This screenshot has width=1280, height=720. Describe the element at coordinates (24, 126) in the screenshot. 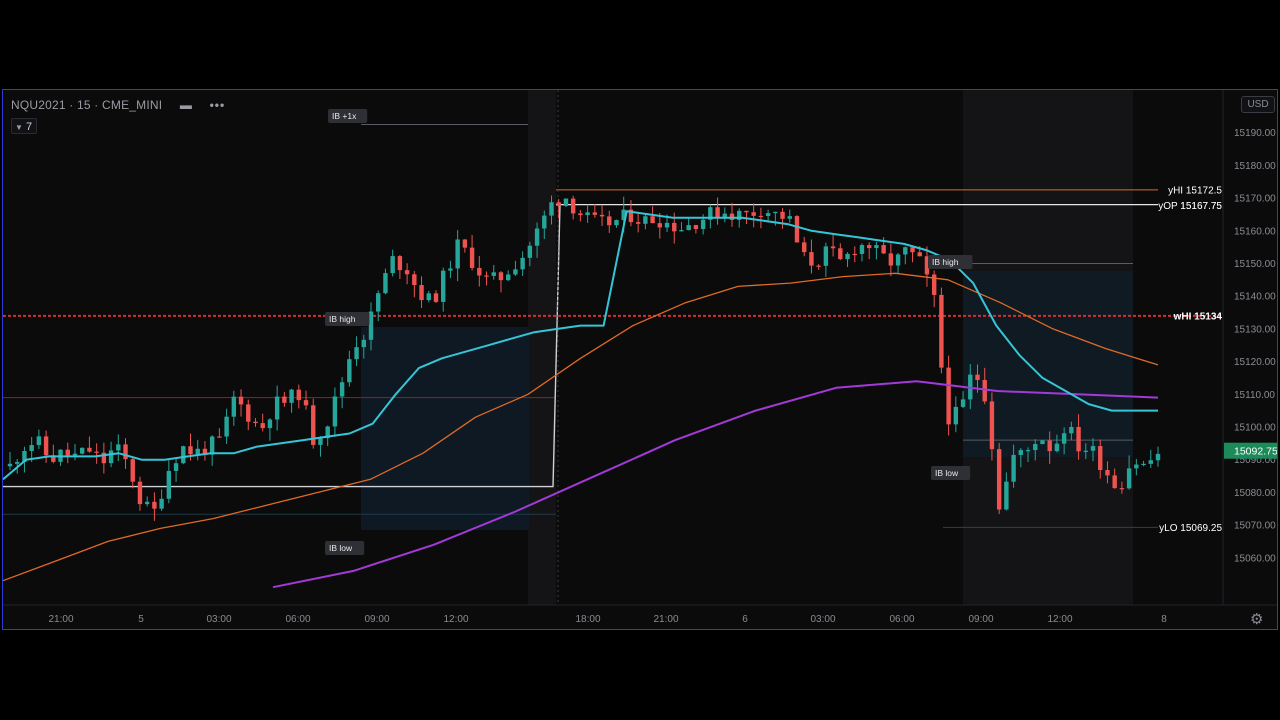

I see `indicators-toggle-button: ▼ 7` at that location.